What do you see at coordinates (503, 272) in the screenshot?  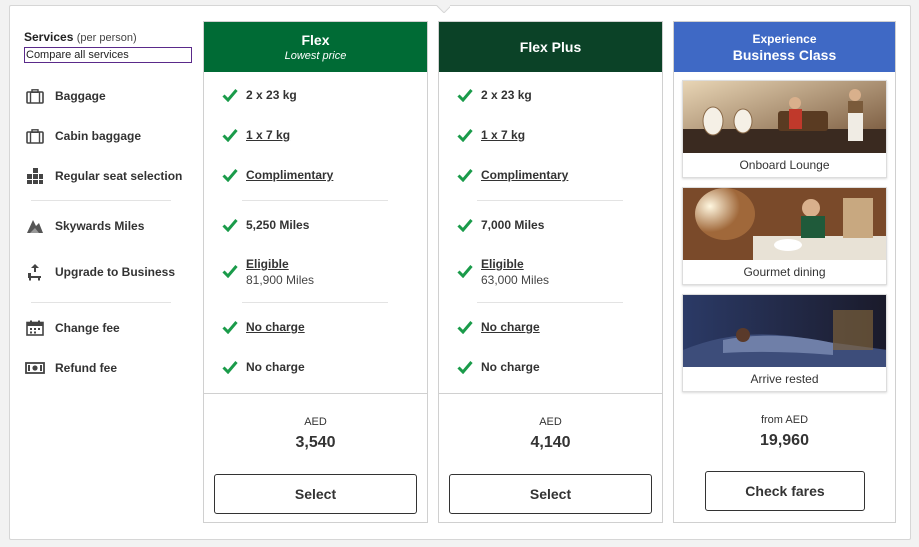 I see `fare-cell-upgrade: Eligible 63,000 Miles` at bounding box center [503, 272].